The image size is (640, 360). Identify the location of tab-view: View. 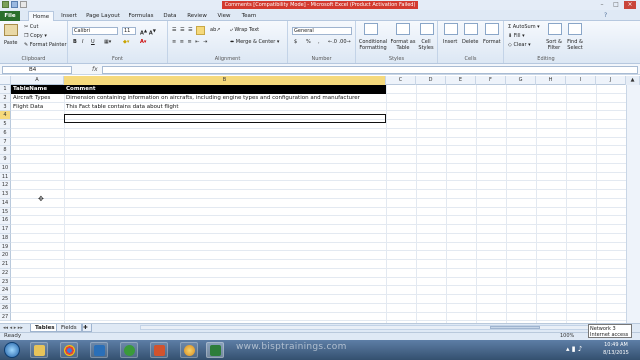
(224, 16).